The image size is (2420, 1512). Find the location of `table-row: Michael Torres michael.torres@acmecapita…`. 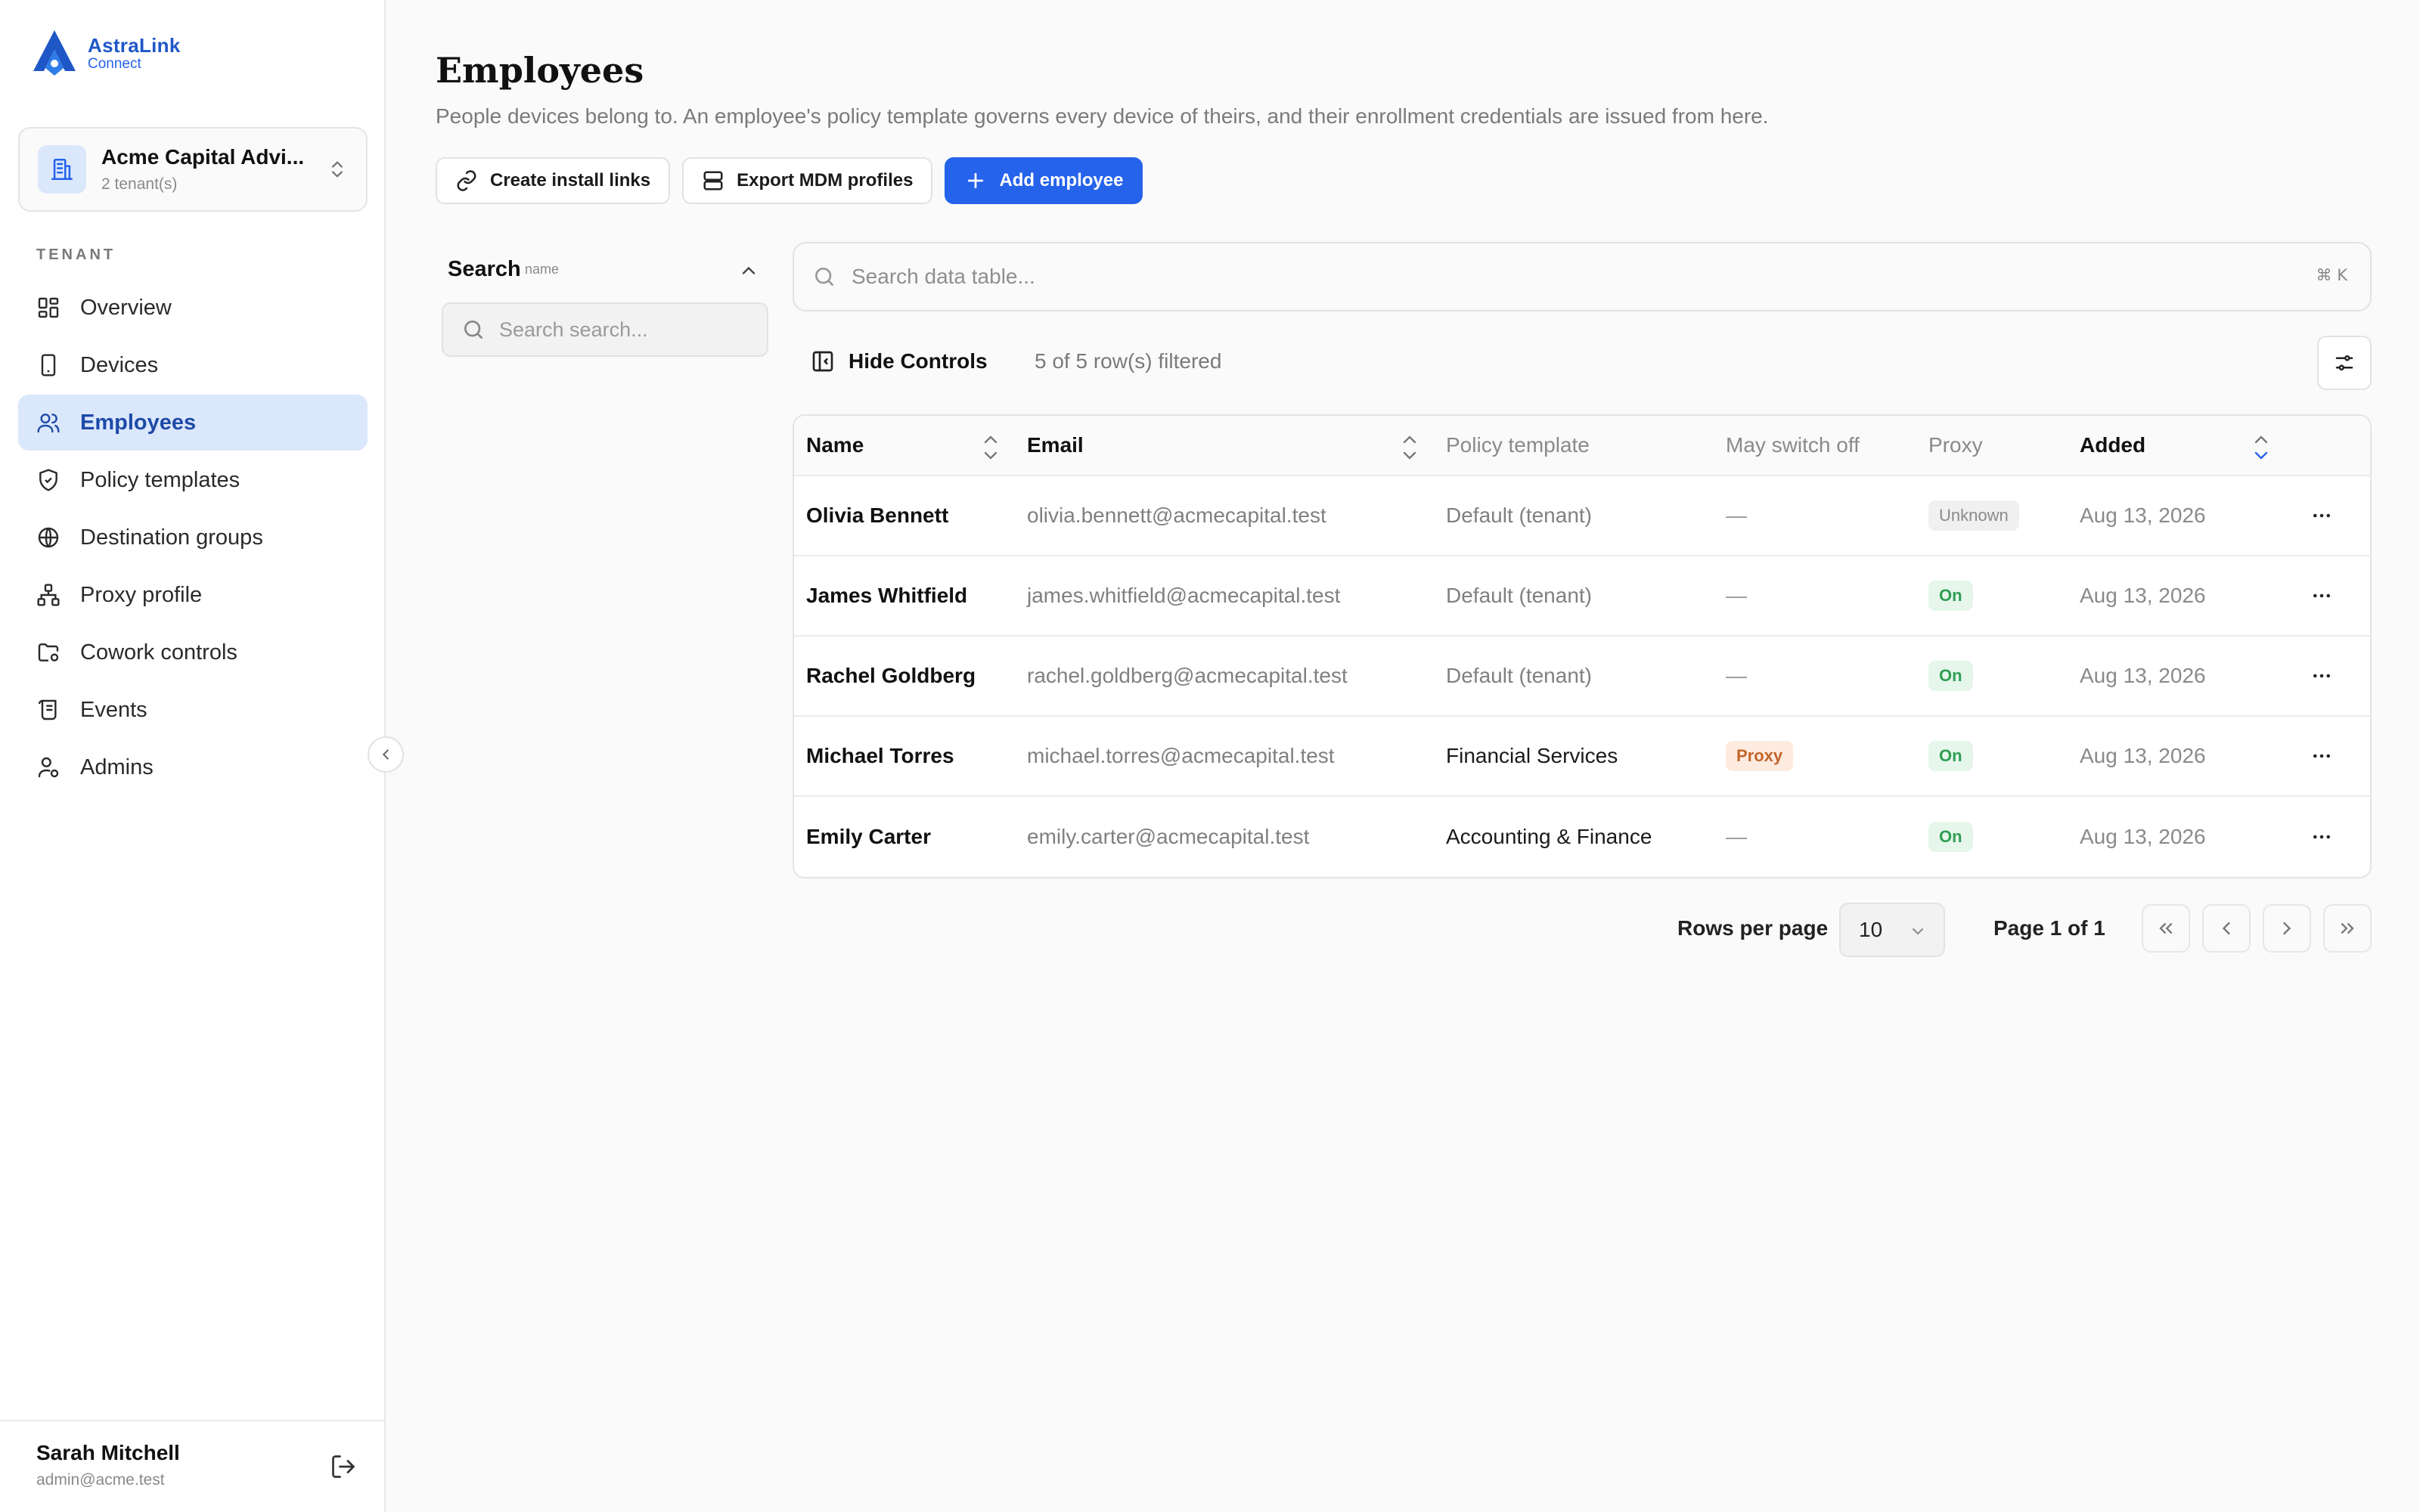

table-row: Michael Torres michael.torres@acmecapita… is located at coordinates (1582, 757).